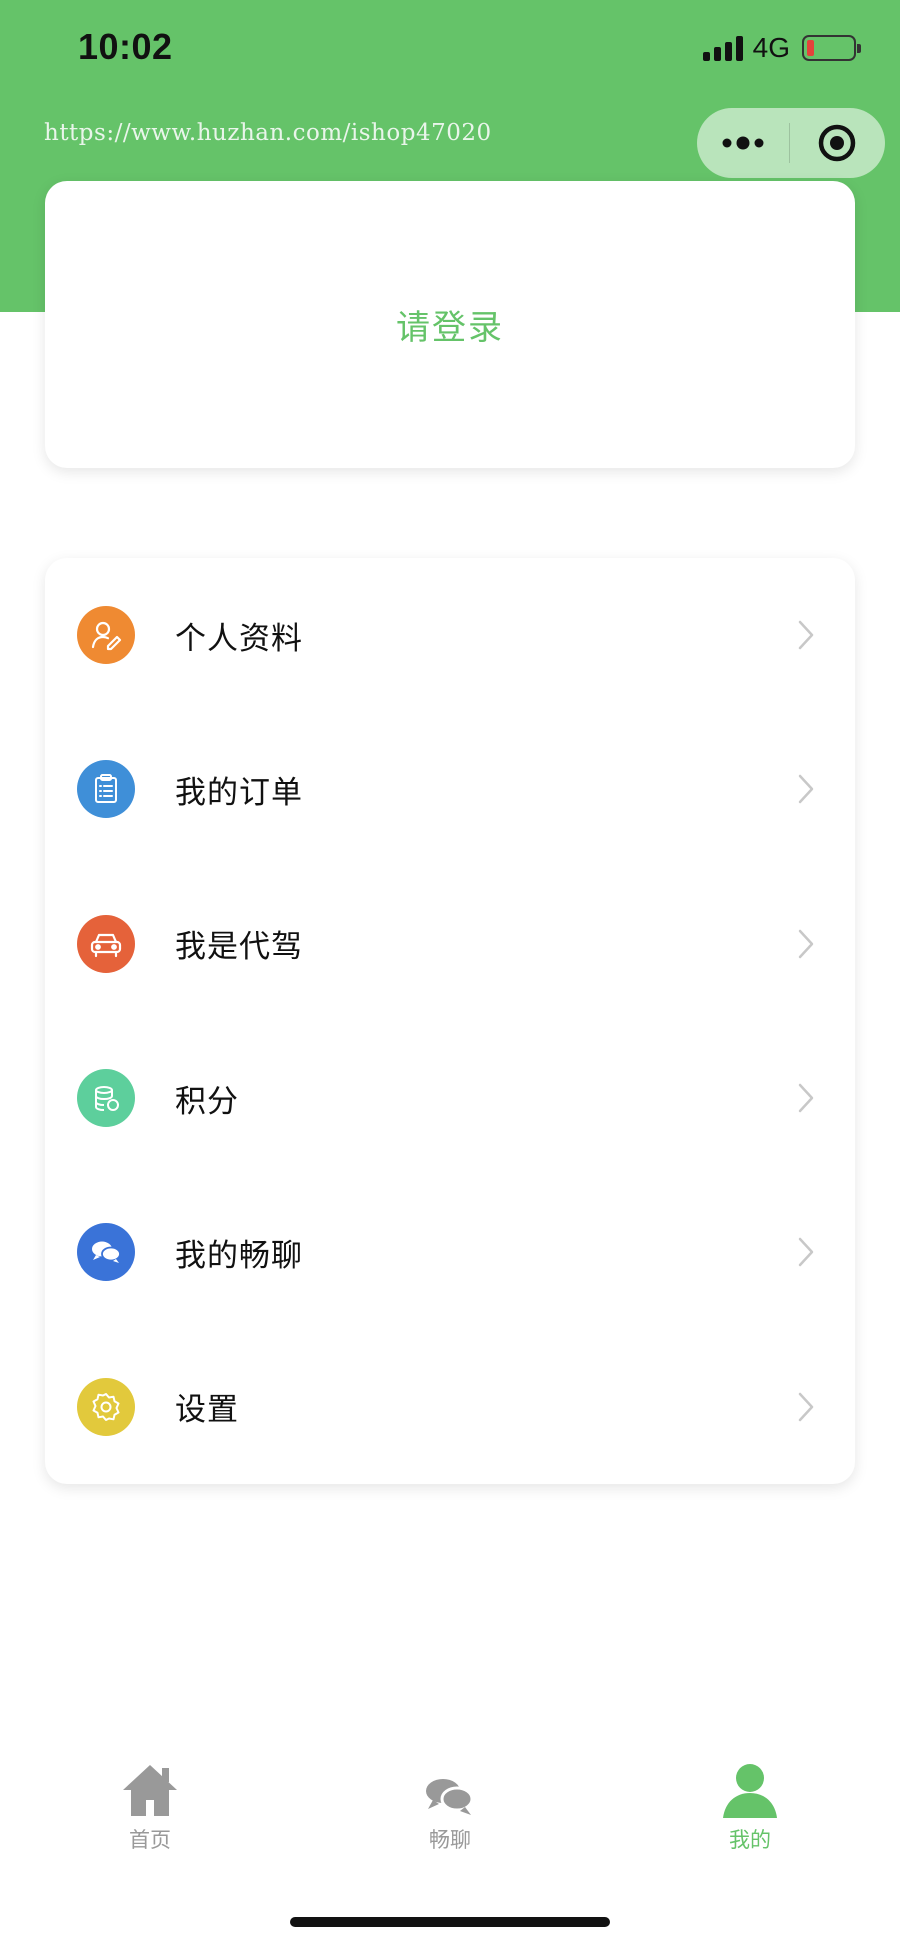 This screenshot has height=1948, width=900. What do you see at coordinates (450, 789) in the screenshot?
I see `menu-item-orders: 我的订单` at bounding box center [450, 789].